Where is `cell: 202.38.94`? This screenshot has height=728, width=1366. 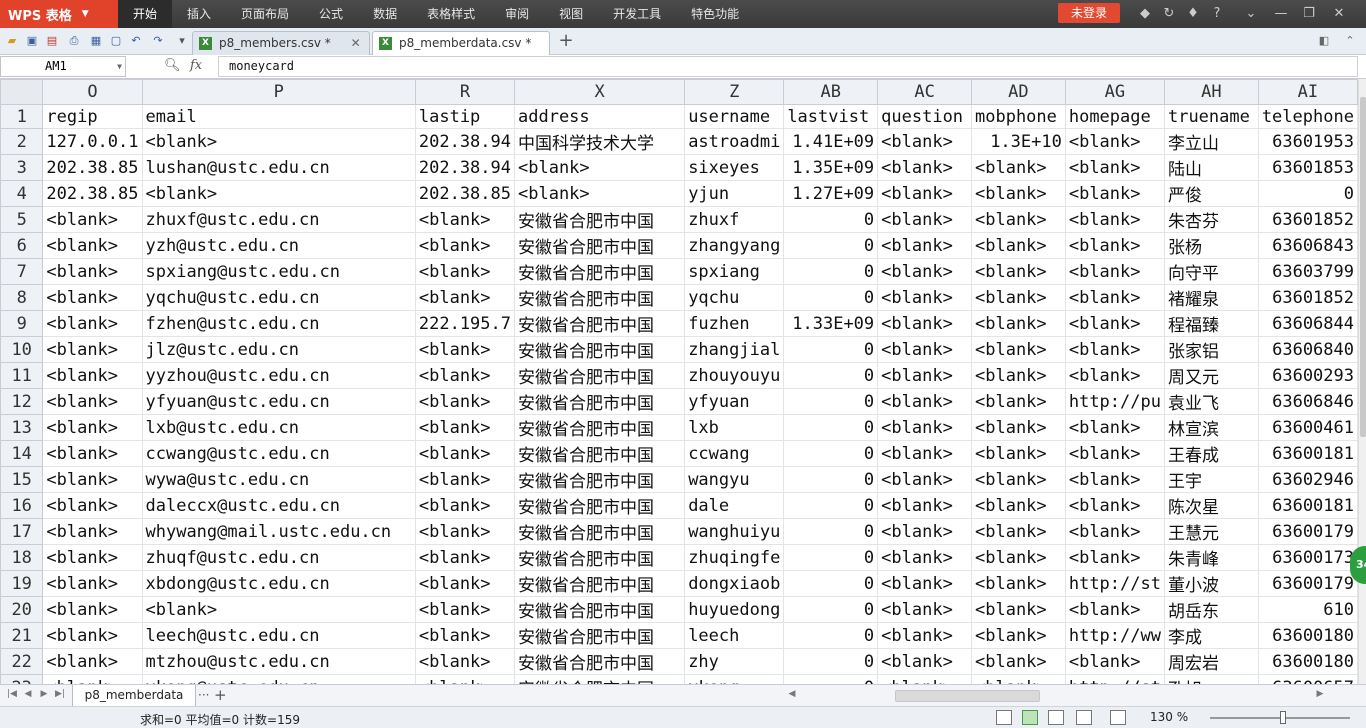
cell: 202.38.94 is located at coordinates (465, 167).